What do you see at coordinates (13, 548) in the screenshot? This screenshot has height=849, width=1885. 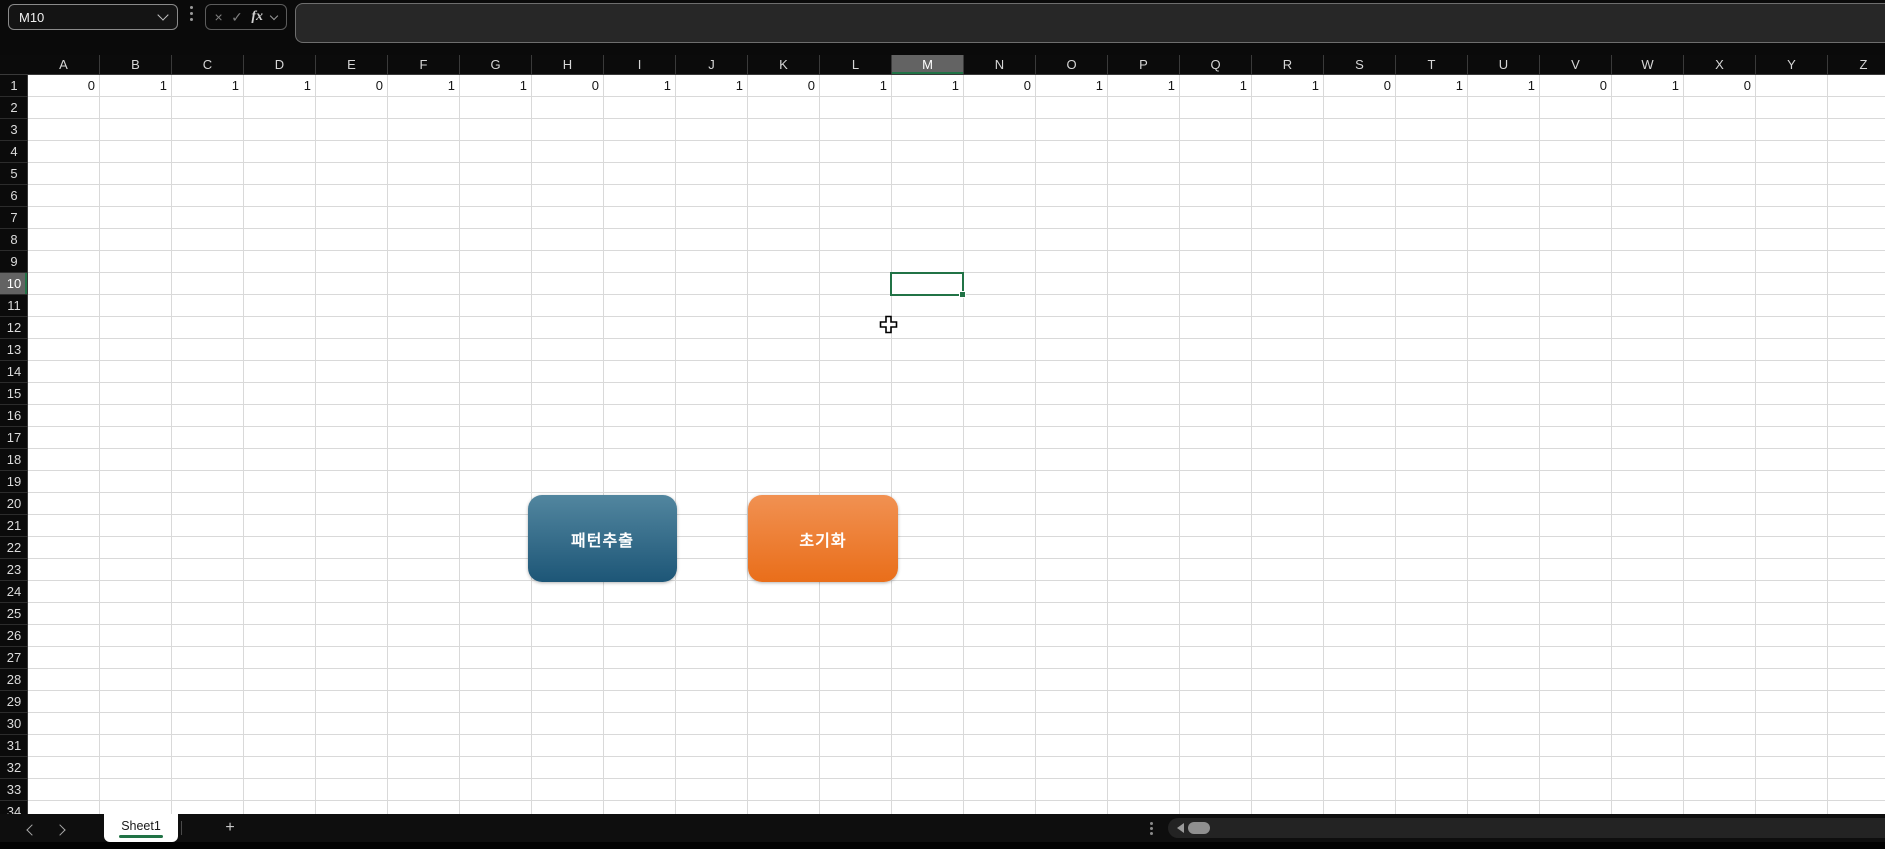 I see `row-header-22: 22` at bounding box center [13, 548].